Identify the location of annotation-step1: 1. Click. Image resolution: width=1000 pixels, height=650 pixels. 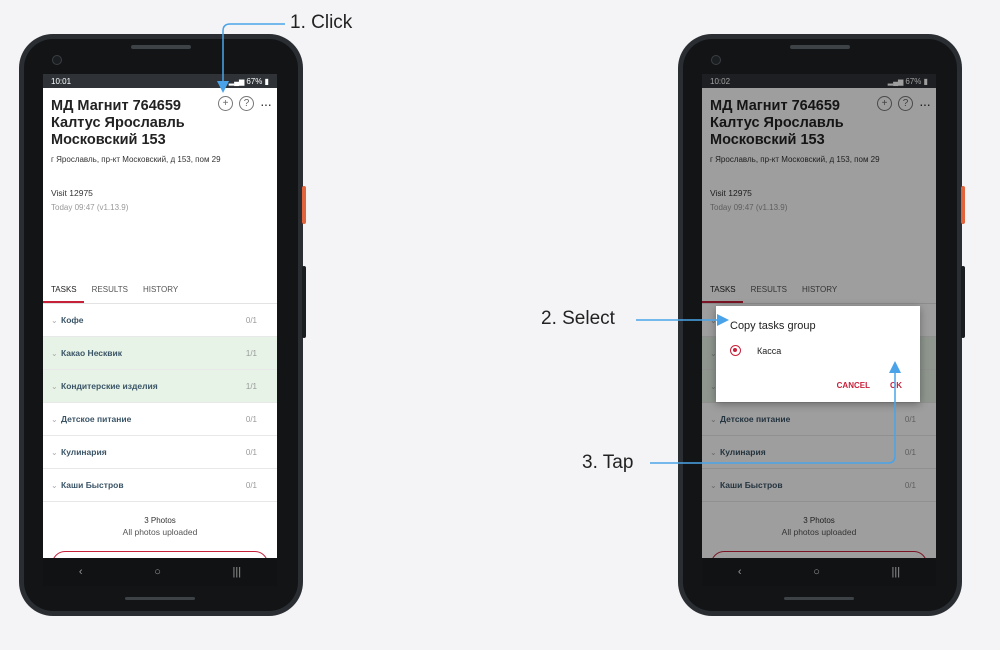
(321, 22).